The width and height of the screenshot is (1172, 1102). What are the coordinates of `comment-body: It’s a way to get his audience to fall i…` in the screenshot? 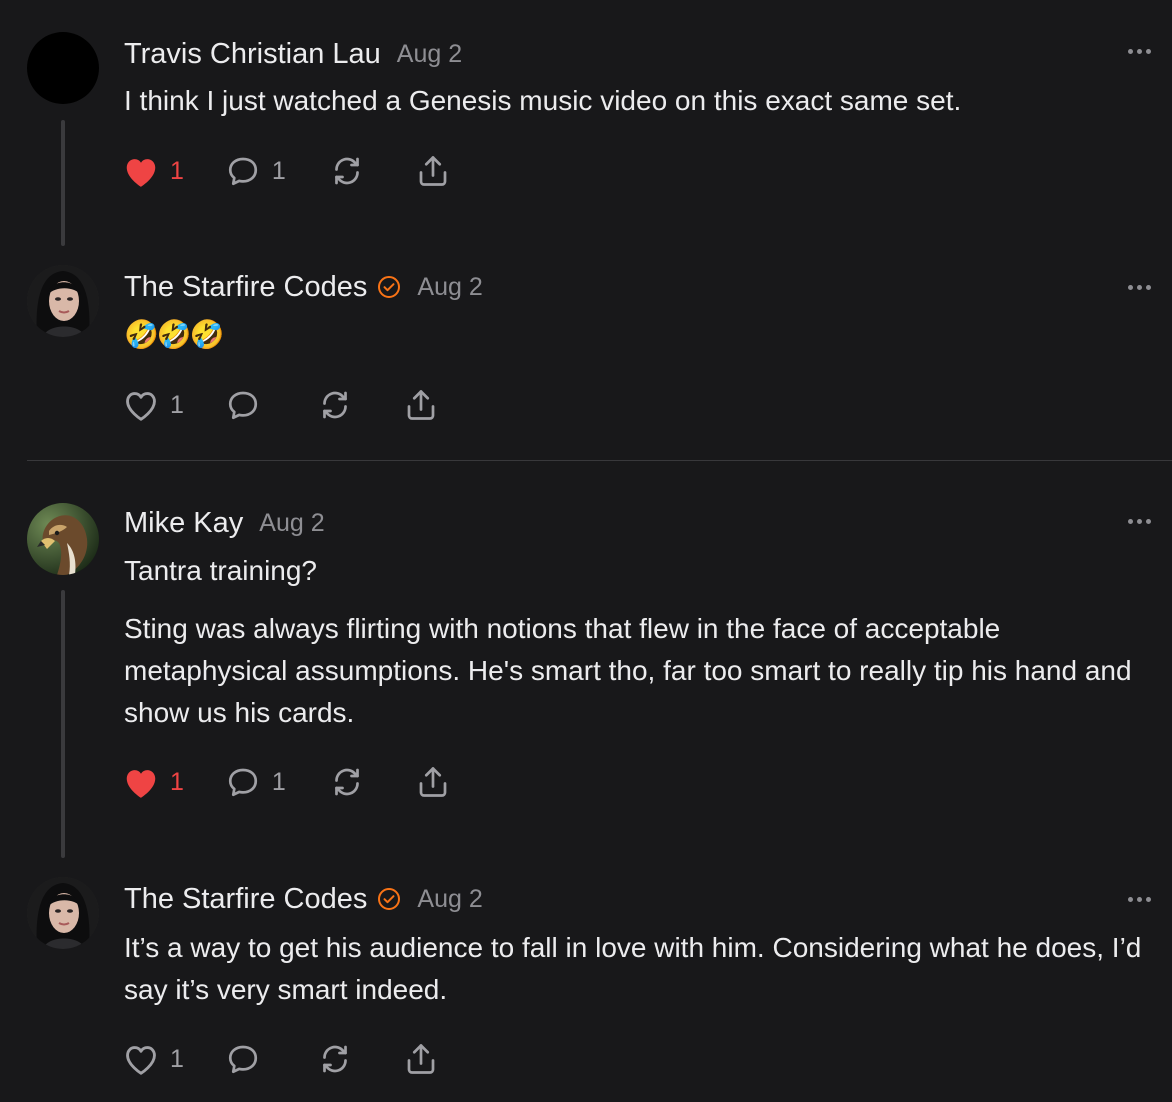 It's located at (634, 969).